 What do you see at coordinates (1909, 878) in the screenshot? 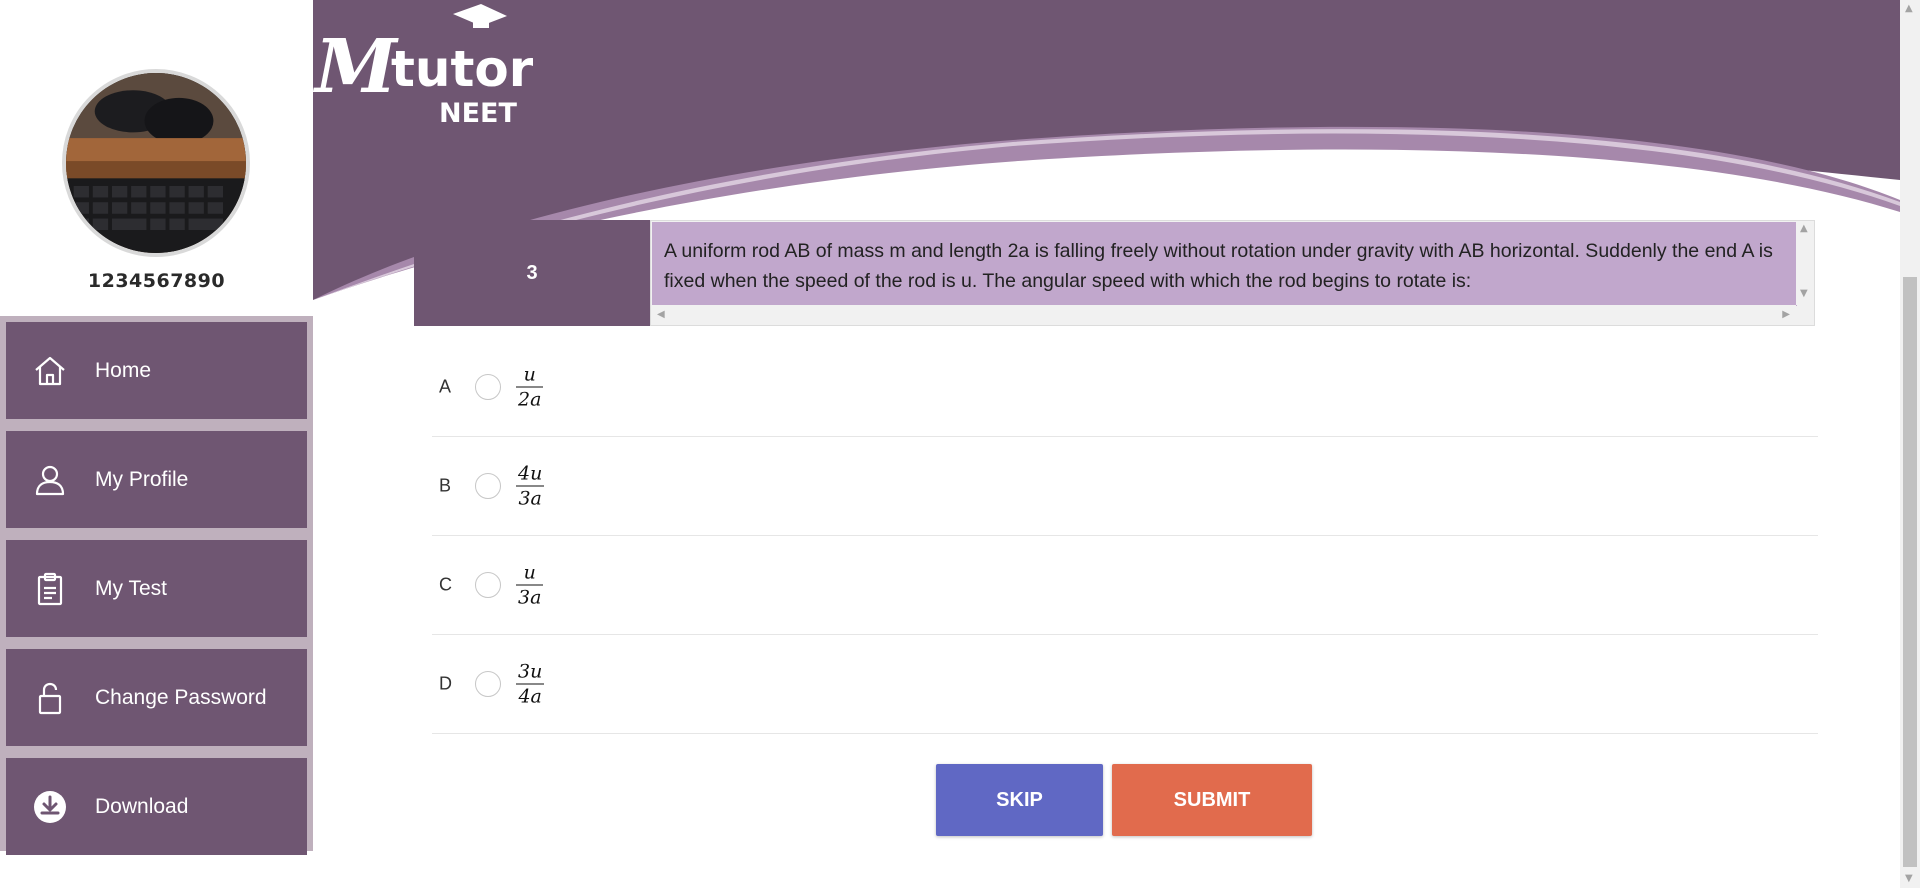
I see `page-scroll-down-icon: ▼` at bounding box center [1909, 878].